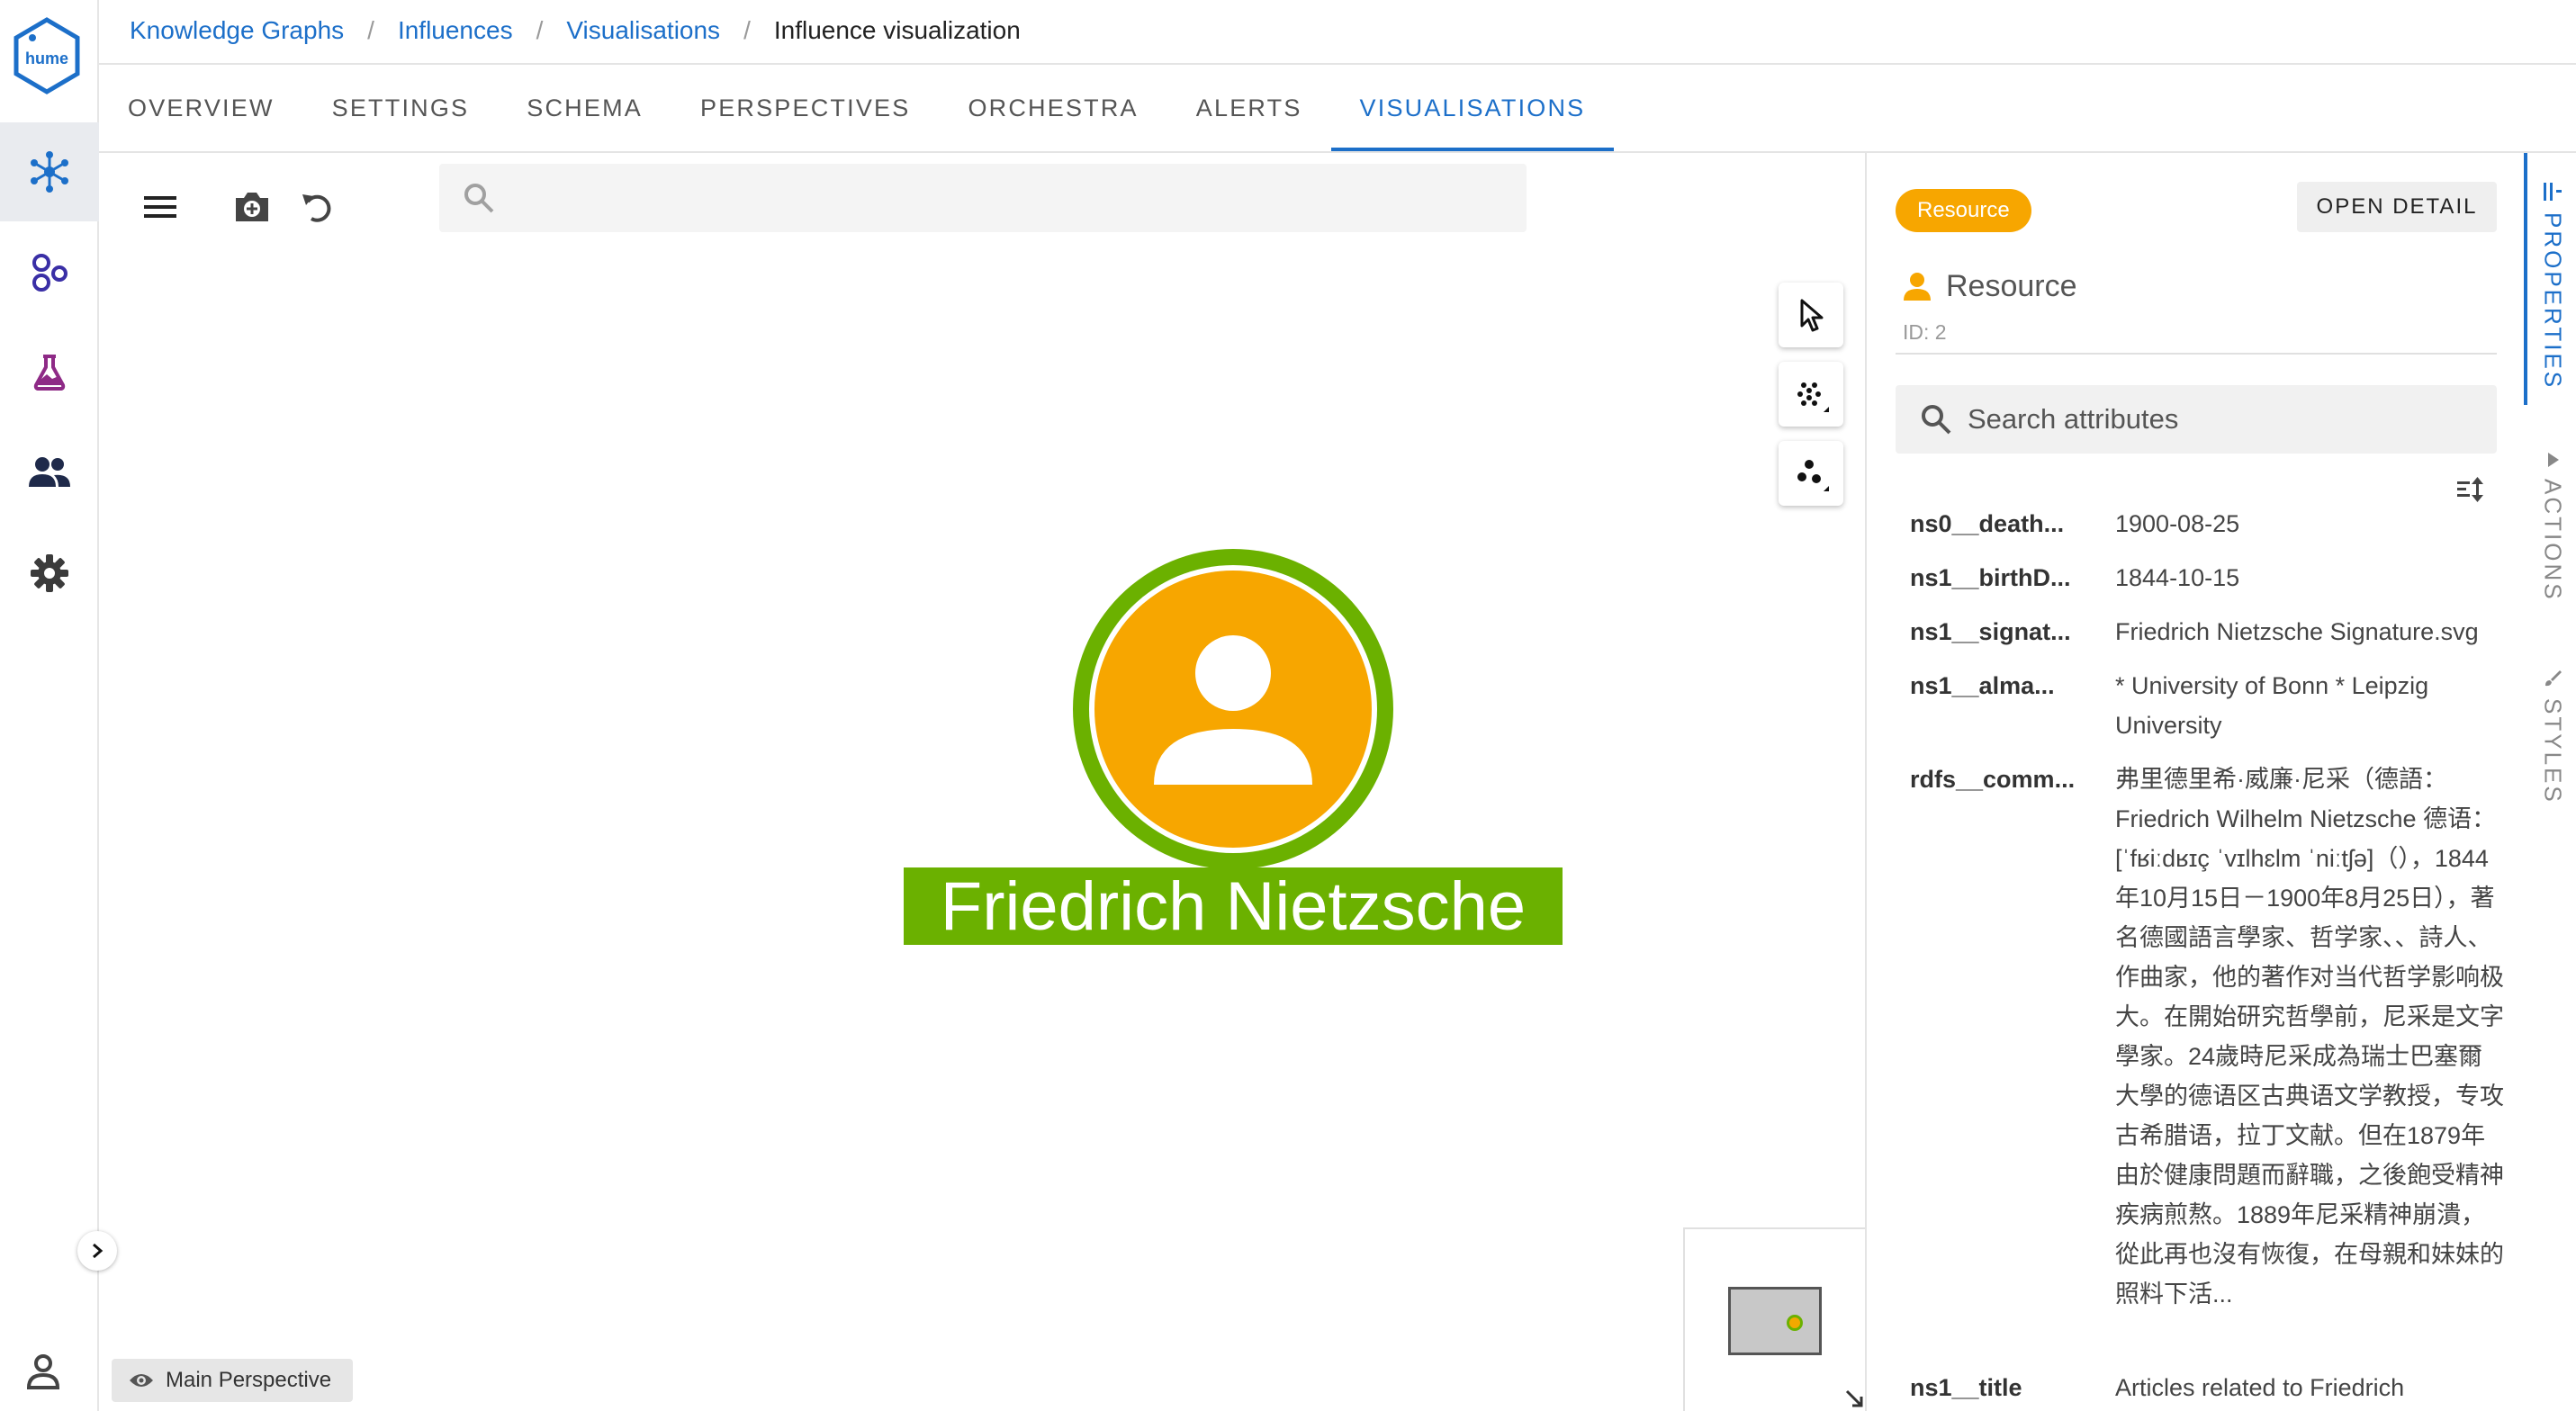 The height and width of the screenshot is (1411, 2576). What do you see at coordinates (2553, 678) in the screenshot?
I see `brush-icon` at bounding box center [2553, 678].